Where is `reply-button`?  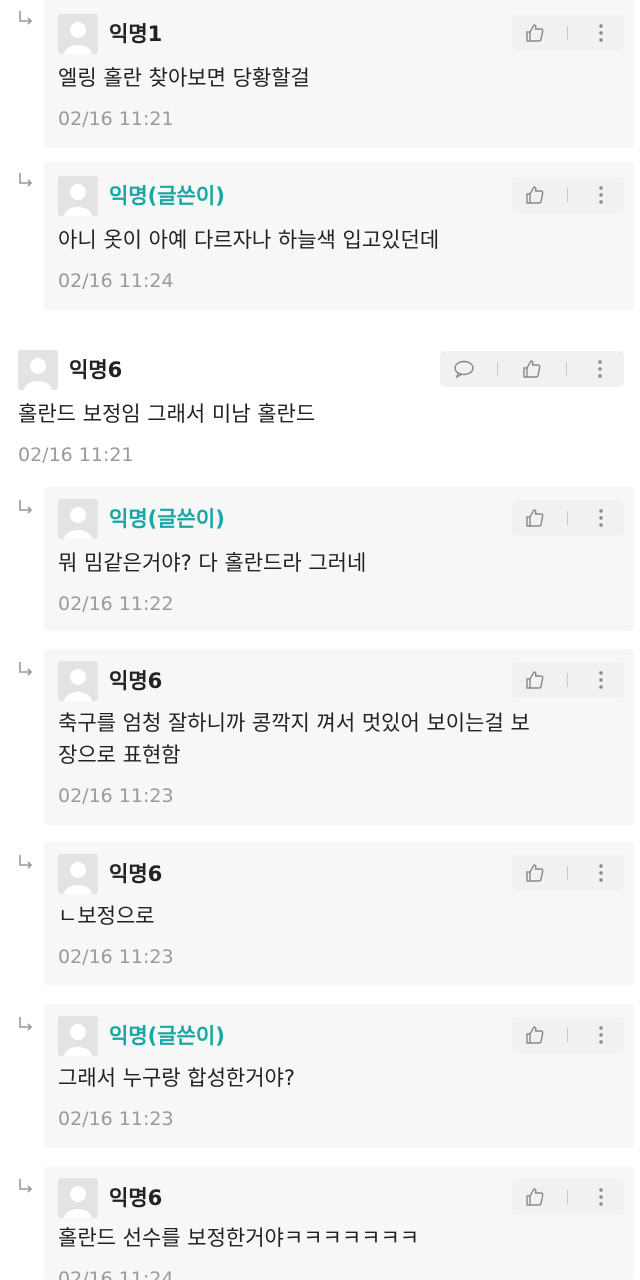 reply-button is located at coordinates (464, 369).